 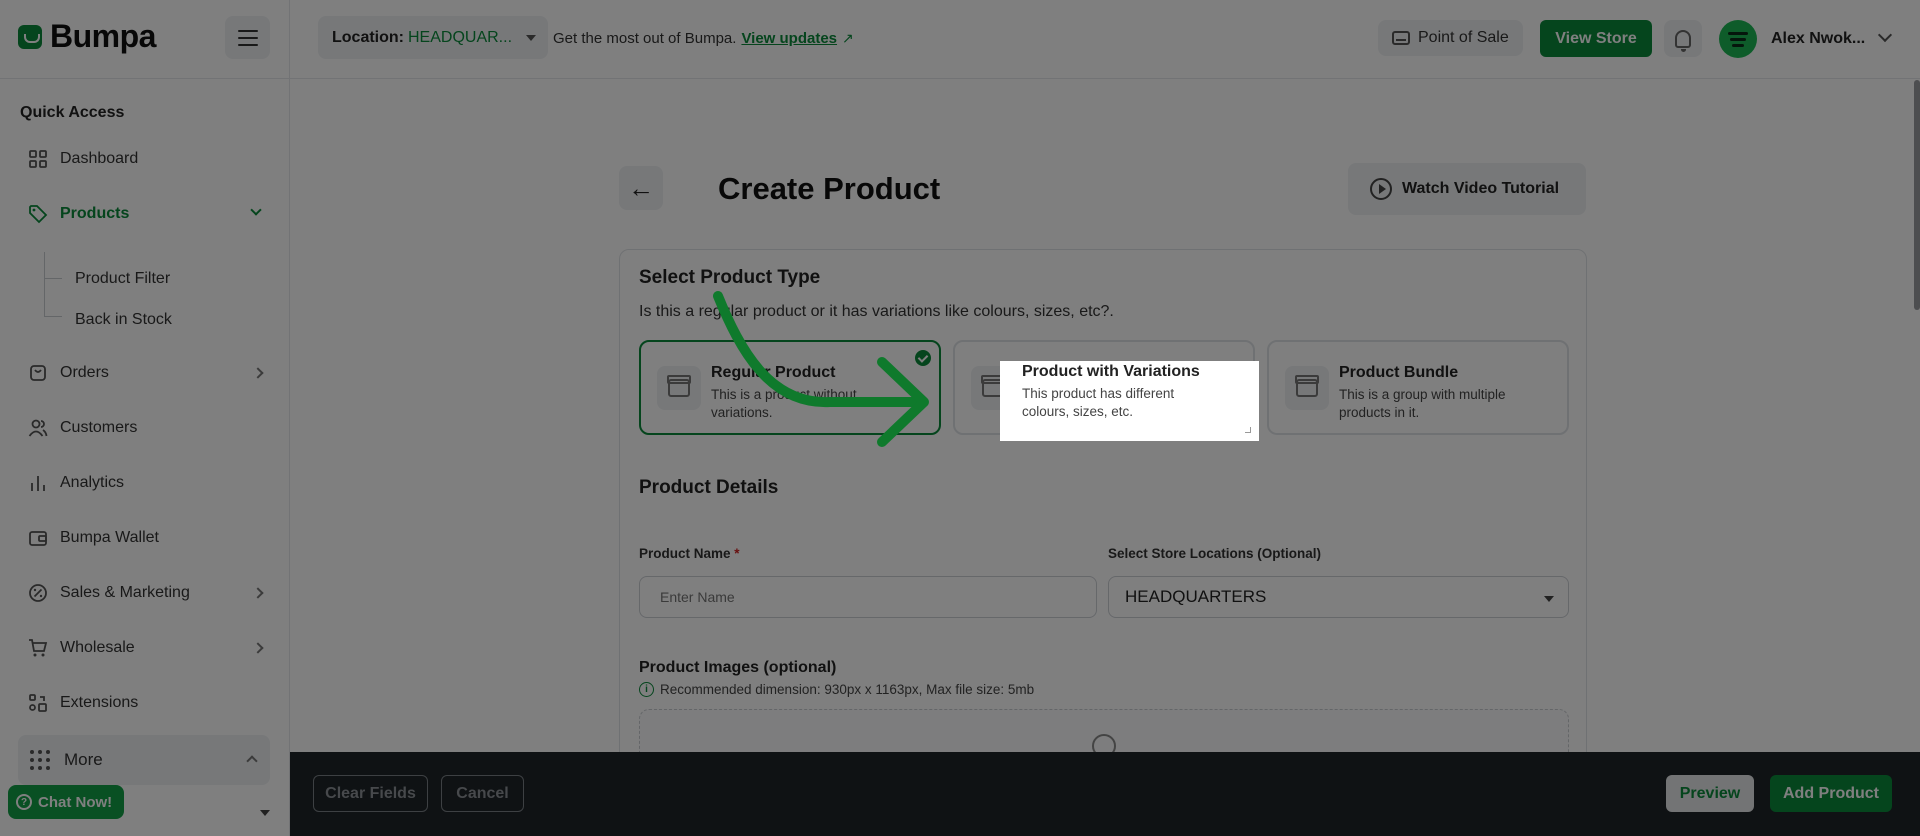 I want to click on sidebar-subitem-back-in-stock: Back in Stock, so click(x=123, y=320).